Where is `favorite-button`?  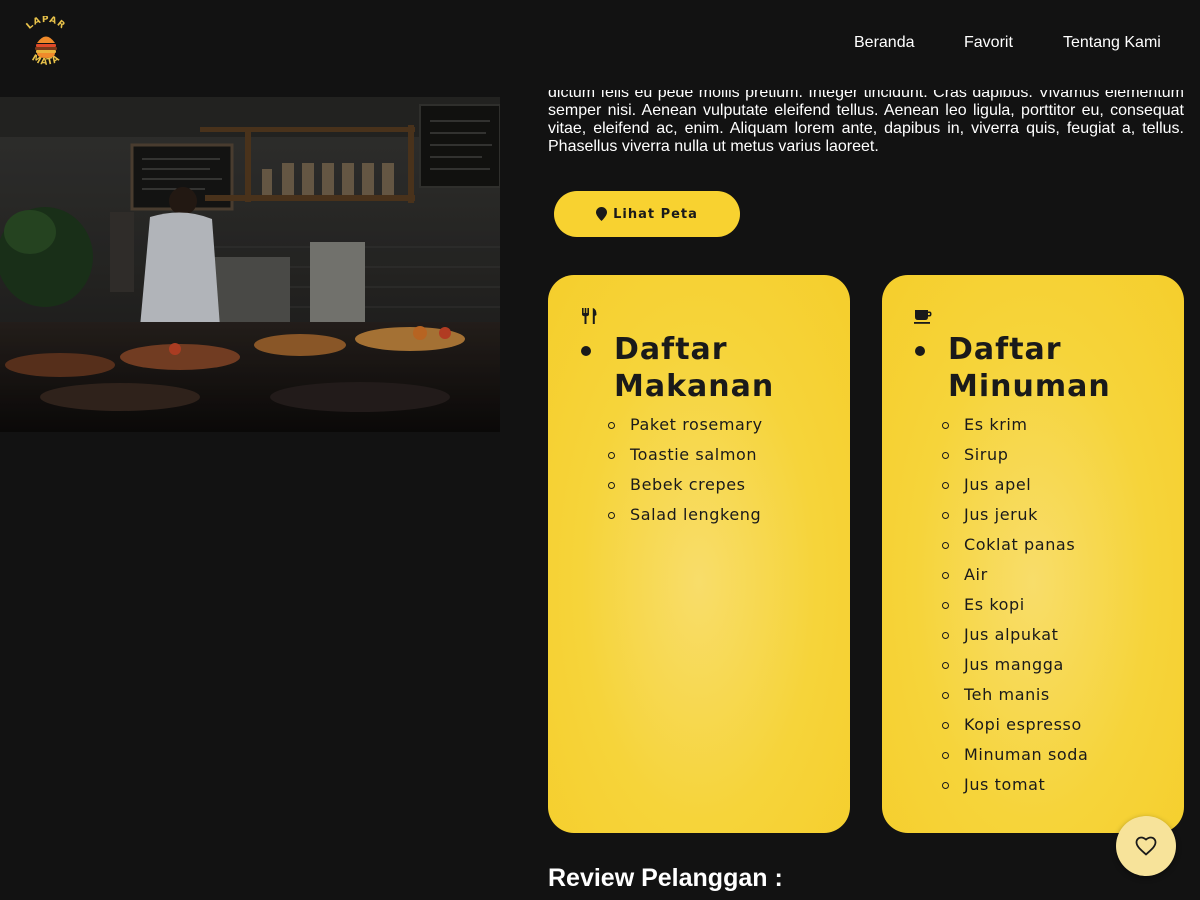
favorite-button is located at coordinates (1146, 846).